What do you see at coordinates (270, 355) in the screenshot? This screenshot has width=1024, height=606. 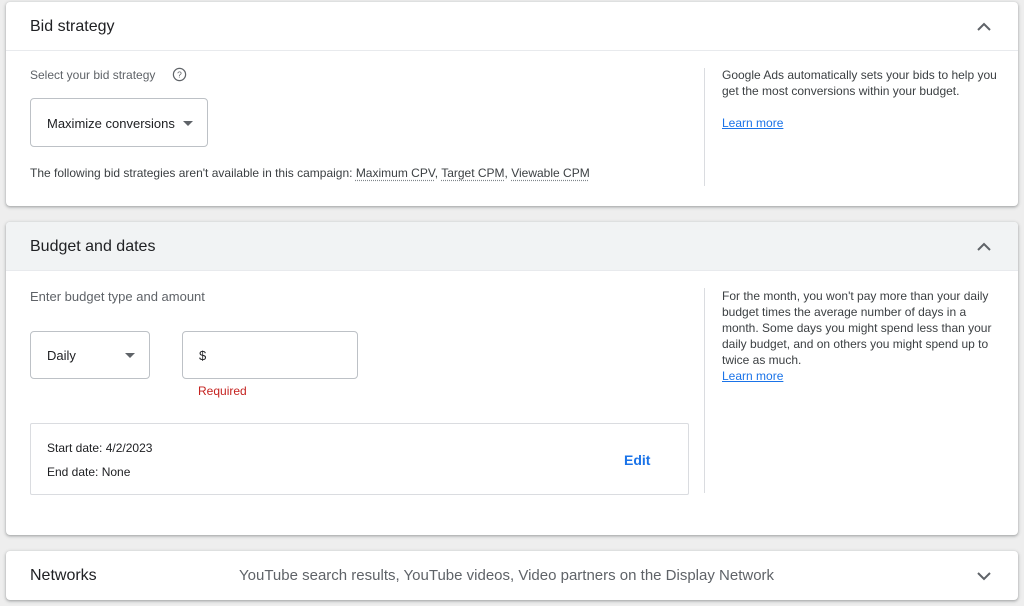 I see `budget-amount-input: $` at bounding box center [270, 355].